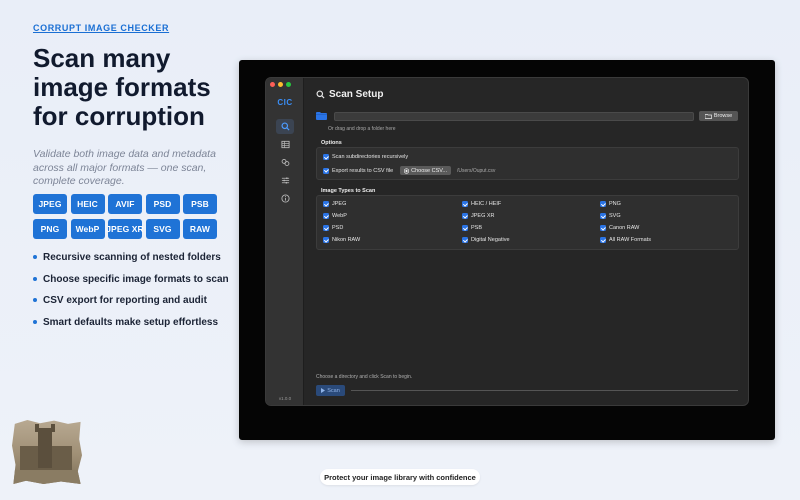 Image resolution: width=800 pixels, height=500 pixels. What do you see at coordinates (50, 204) in the screenshot?
I see `format-chip: JPEG` at bounding box center [50, 204].